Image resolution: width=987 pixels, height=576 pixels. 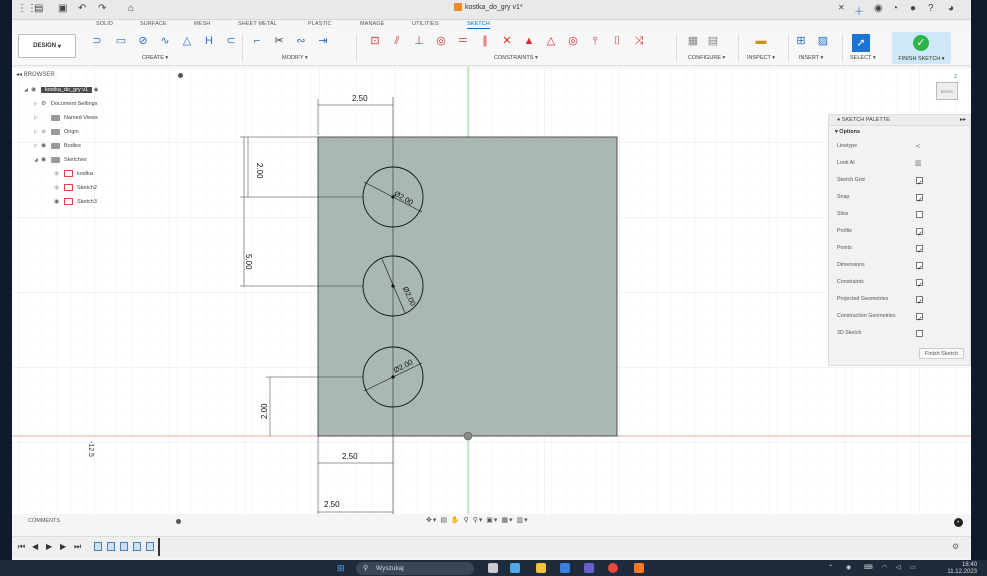 What do you see at coordinates (61, 90) in the screenshot?
I see `browser-root-item: ◢ ◉ kostka_do_gry v1 ◉` at bounding box center [61, 90].